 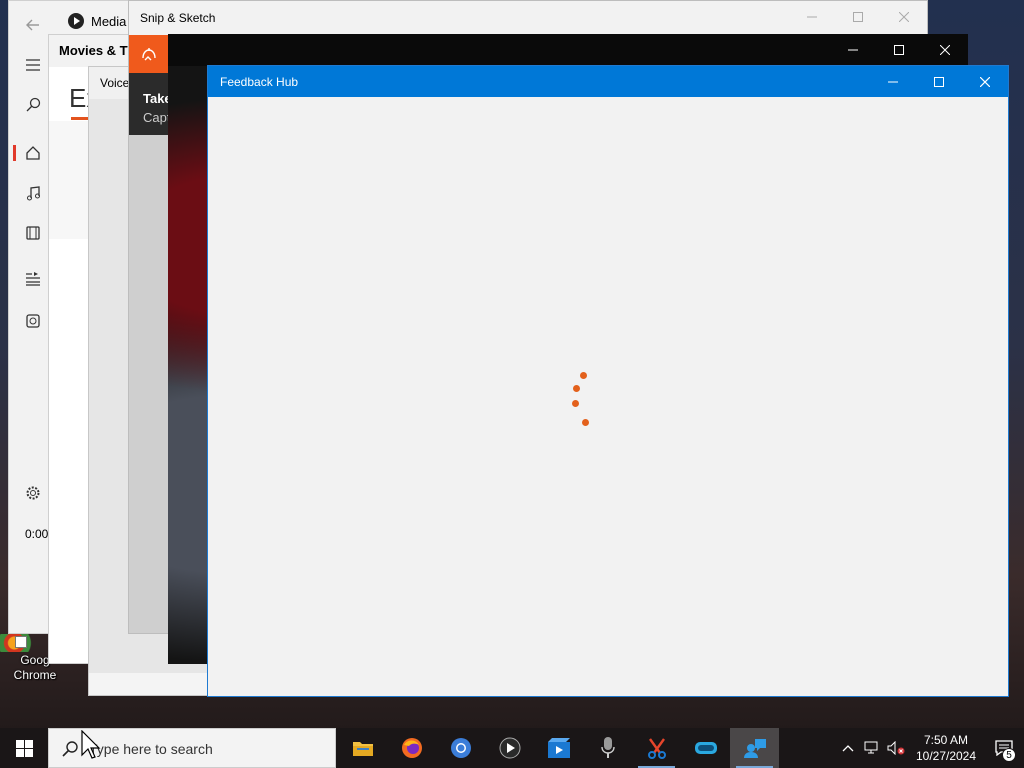 I want to click on speaker-icon, so click(x=33, y=321).